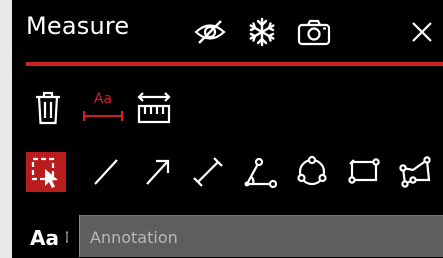 This screenshot has width=443, height=258. Describe the element at coordinates (210, 32) in the screenshot. I see `eye-slash-icon` at that location.